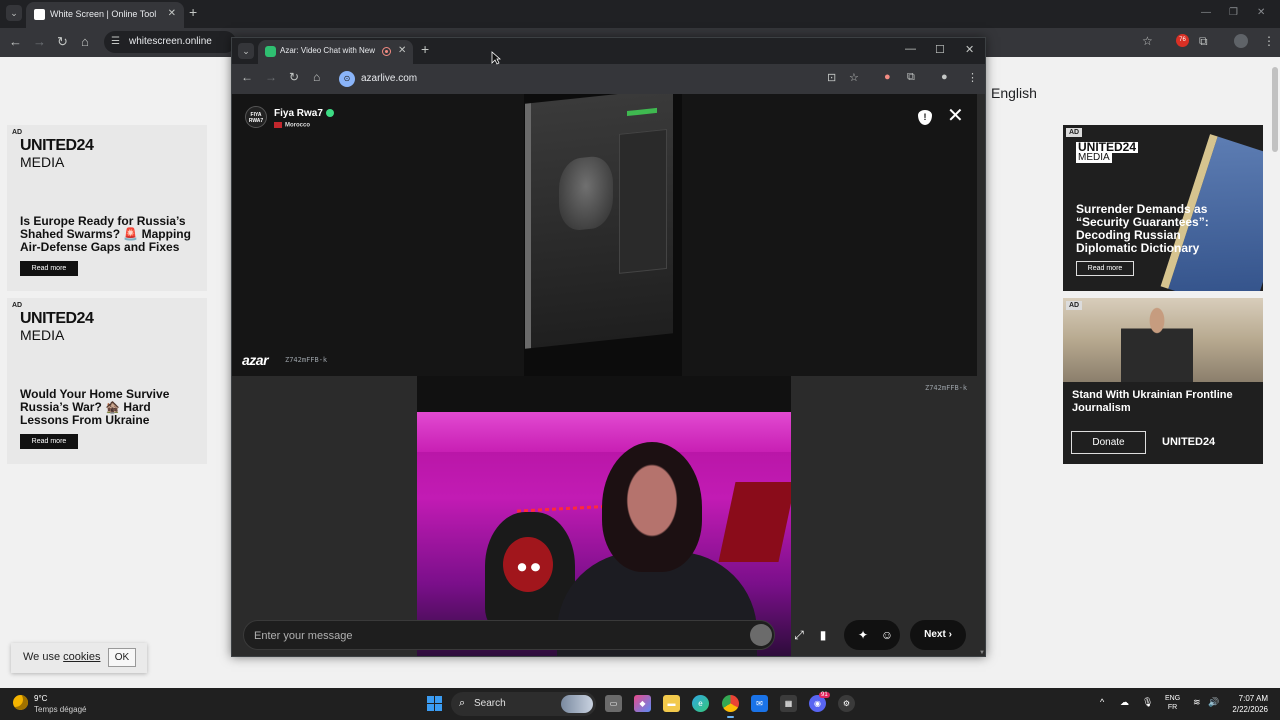 The height and width of the screenshot is (720, 1280). What do you see at coordinates (1014, 93) in the screenshot?
I see `language-selector: English` at bounding box center [1014, 93].